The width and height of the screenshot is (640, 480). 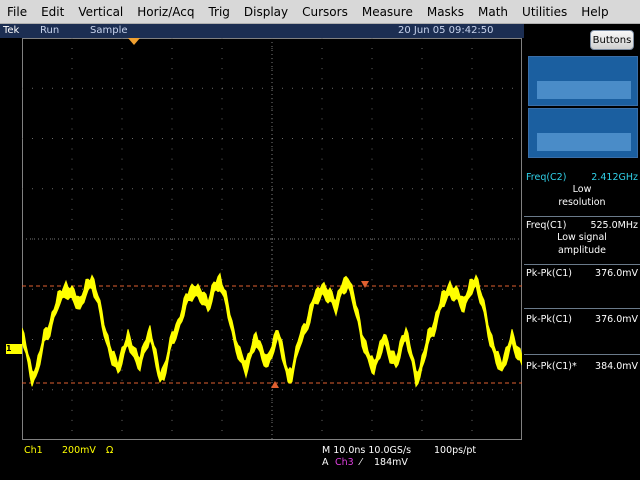 I want to click on meas-note: resolution, so click(x=582, y=202).